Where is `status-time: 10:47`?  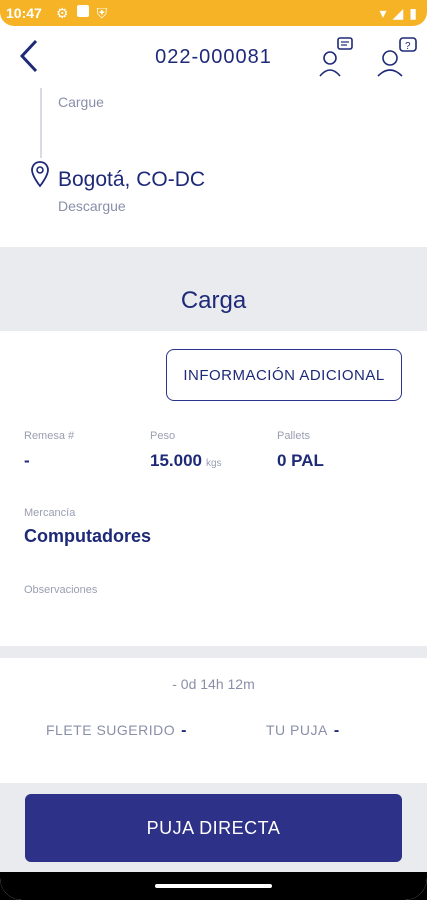 status-time: 10:47 is located at coordinates (24, 13).